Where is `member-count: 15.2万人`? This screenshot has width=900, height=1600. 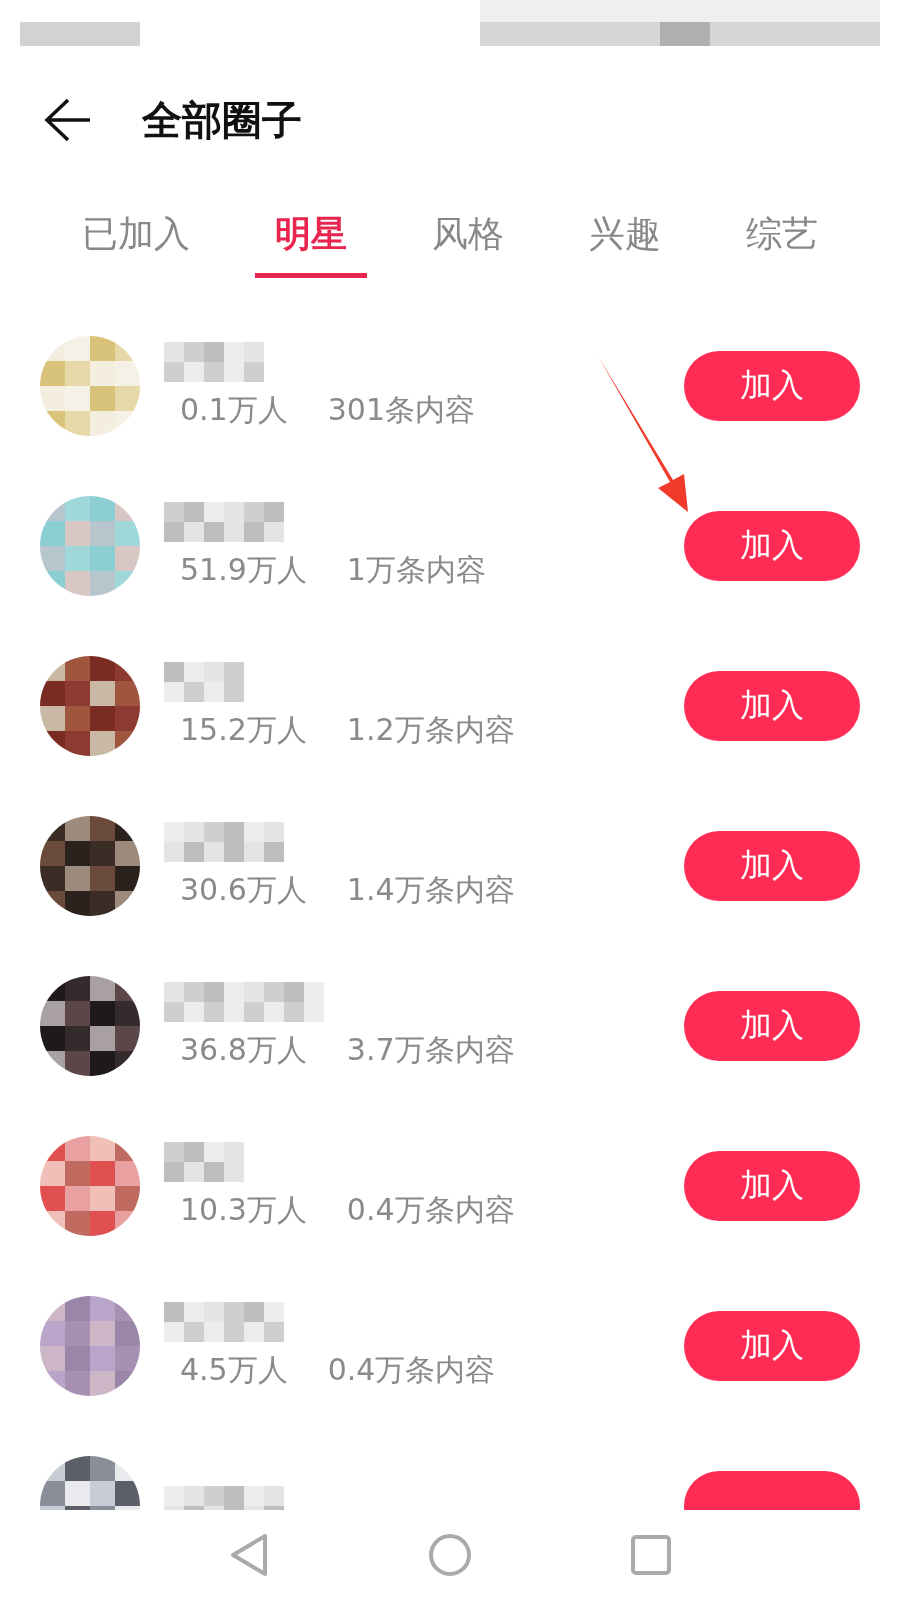
member-count: 15.2万人 is located at coordinates (243, 729).